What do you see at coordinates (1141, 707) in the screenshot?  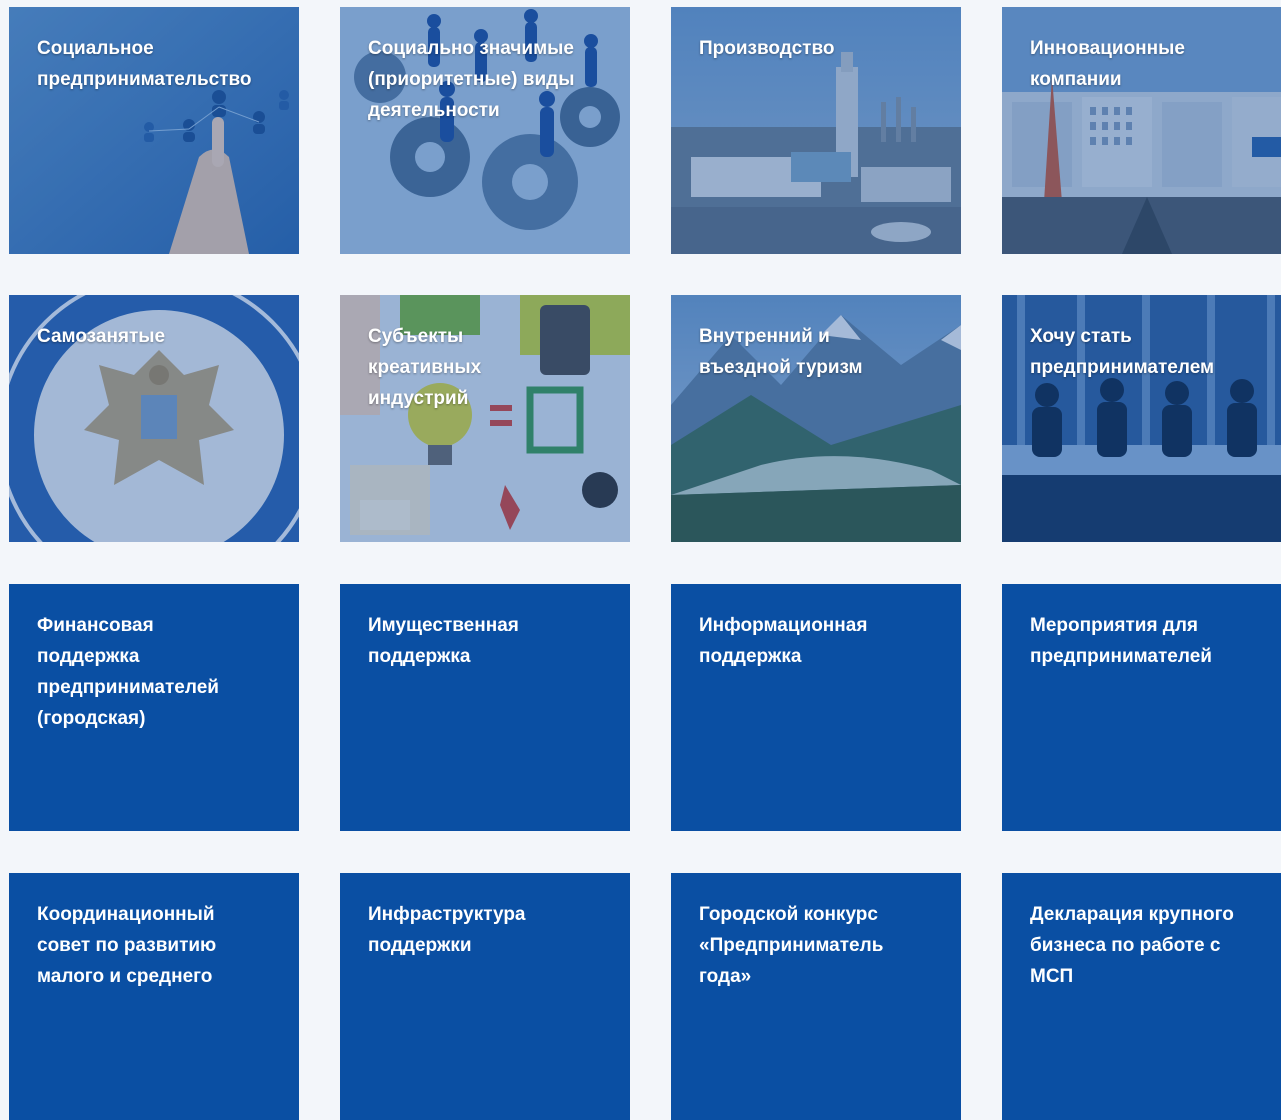 I see `tile-events-for-entrepreneurs: Мероприятия для предпринимателей` at bounding box center [1141, 707].